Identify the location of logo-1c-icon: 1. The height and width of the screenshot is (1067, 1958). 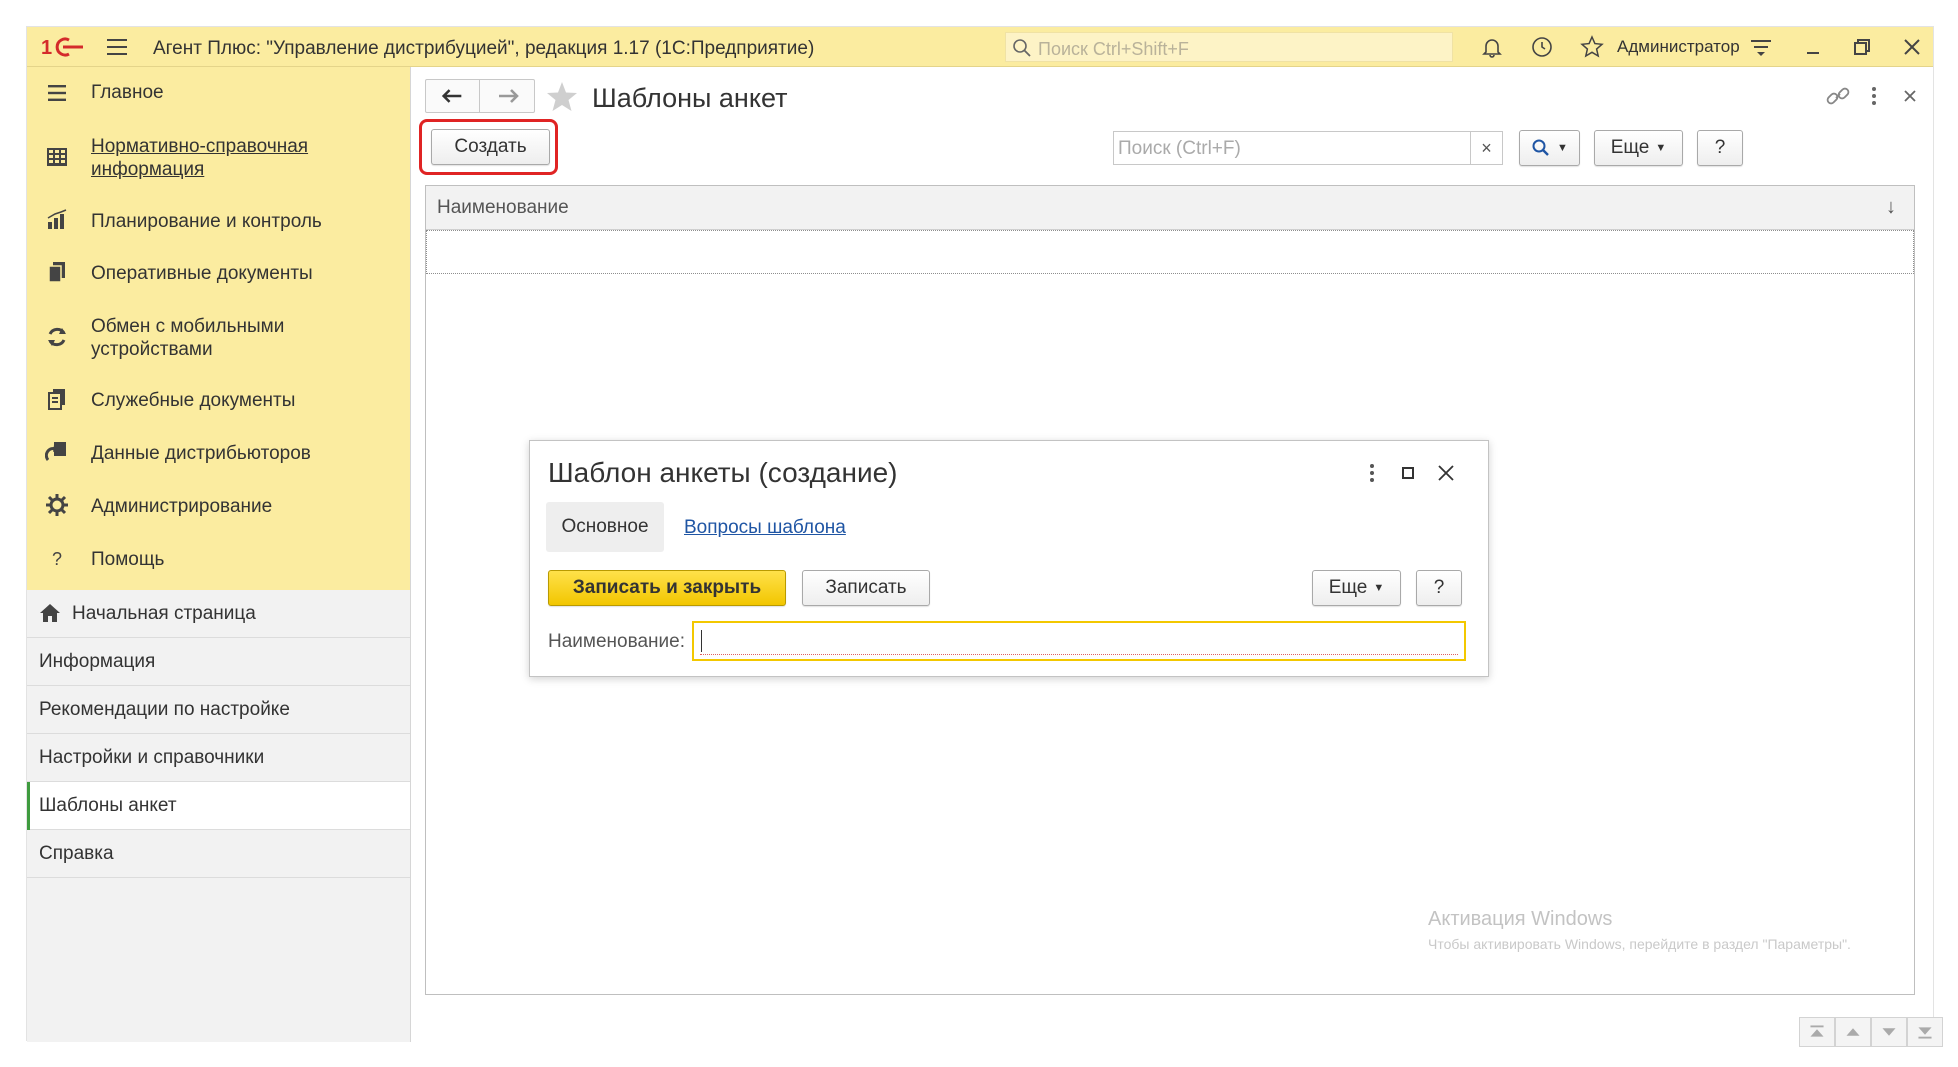
(63, 47).